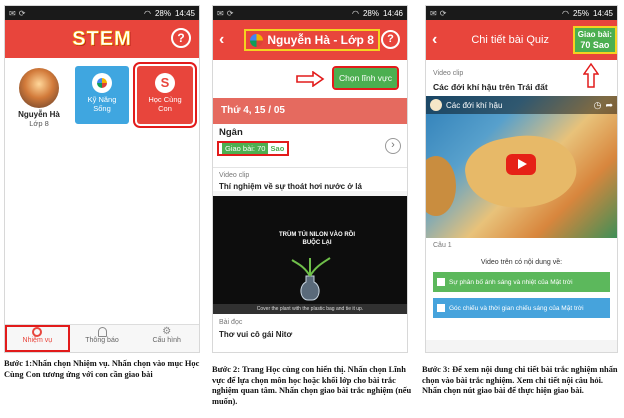 The width and height of the screenshot is (624, 418). What do you see at coordinates (310, 146) in the screenshot?
I see `student-card: Ngân Giao bài: 70 Sao ›` at bounding box center [310, 146].